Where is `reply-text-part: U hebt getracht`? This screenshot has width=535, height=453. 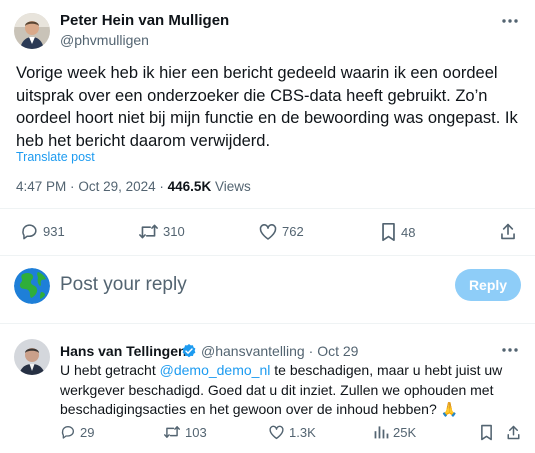
reply-text-part: U hebt getracht is located at coordinates (110, 370).